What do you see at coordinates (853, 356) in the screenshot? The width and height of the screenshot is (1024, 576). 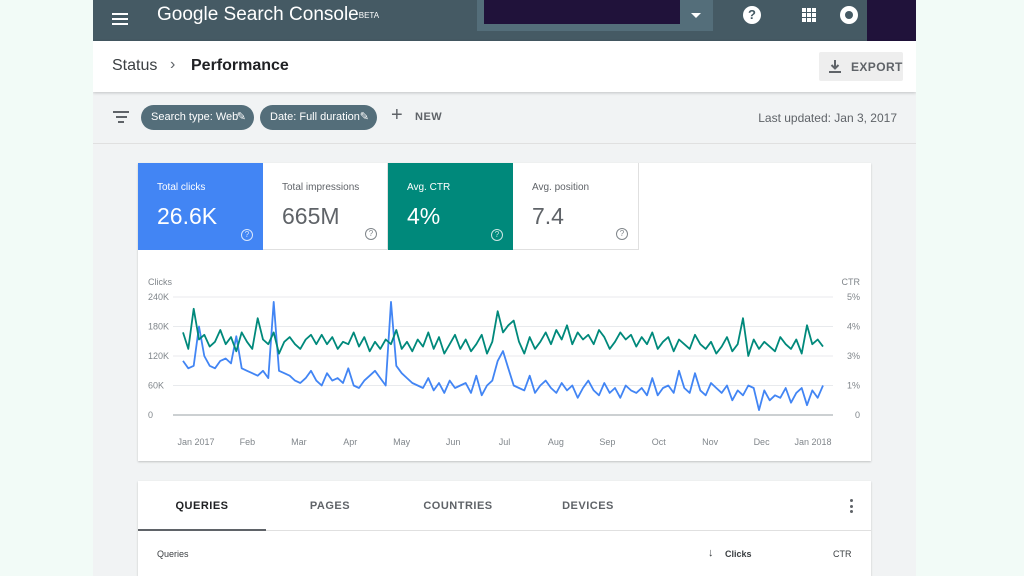 I see `right-tick-label: 3%` at bounding box center [853, 356].